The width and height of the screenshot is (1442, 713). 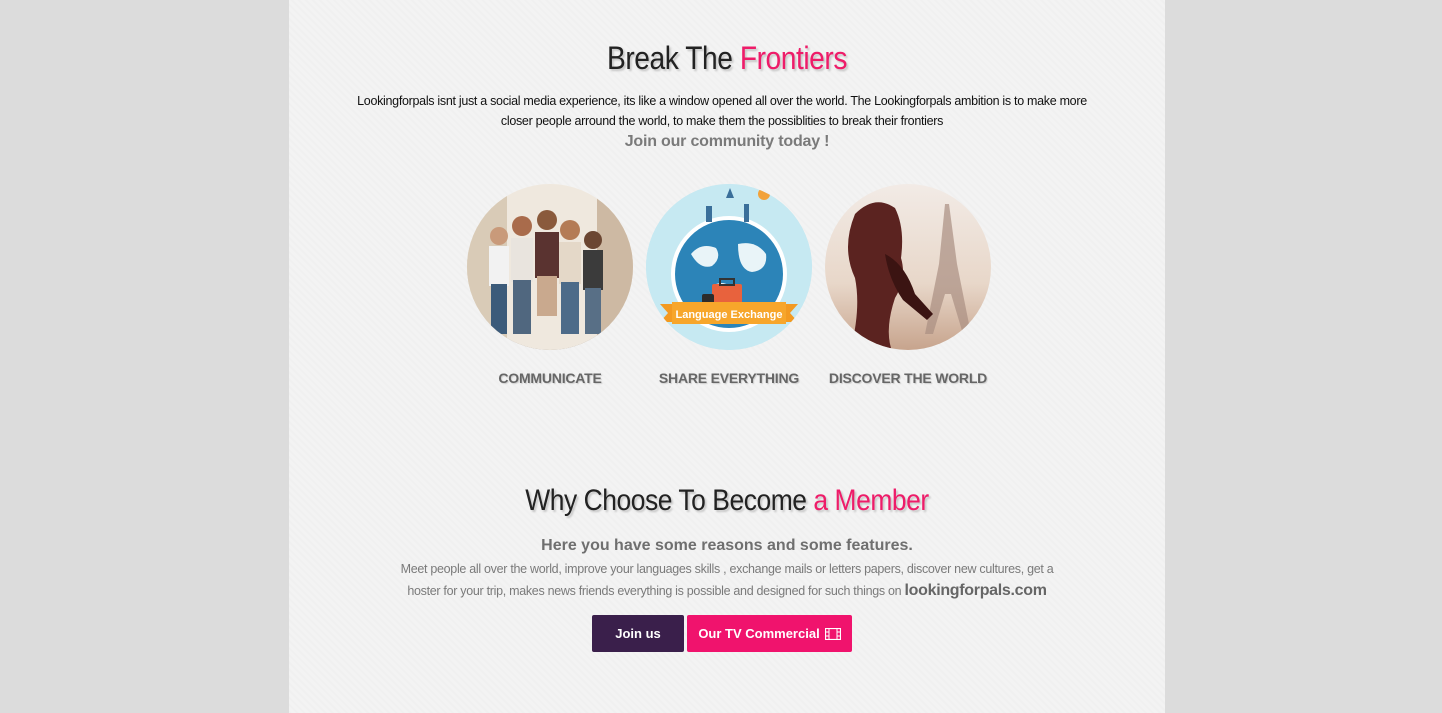 What do you see at coordinates (729, 315) in the screenshot?
I see `language-exchange-banner: Language Exchange` at bounding box center [729, 315].